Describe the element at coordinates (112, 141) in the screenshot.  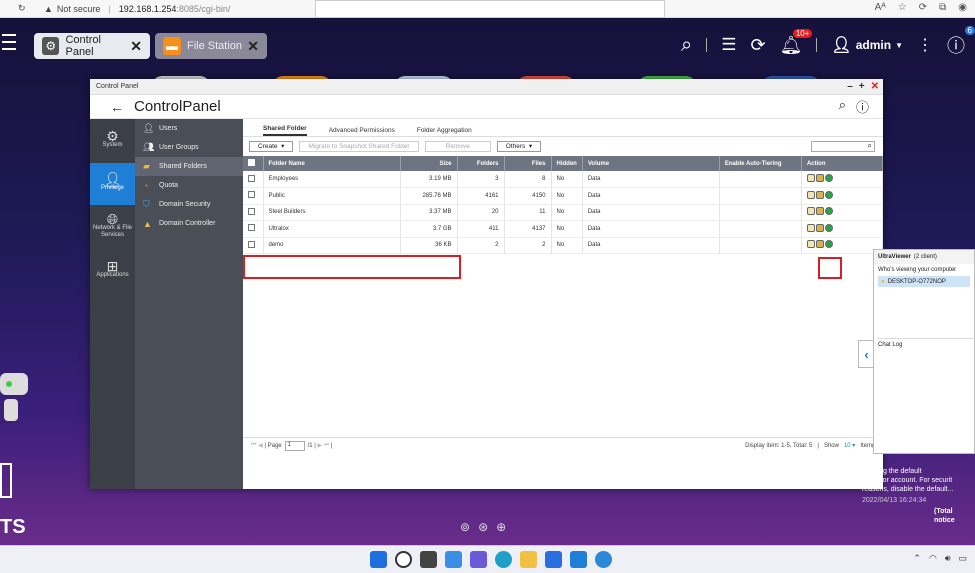
I see `category-system: ⚙ System` at that location.